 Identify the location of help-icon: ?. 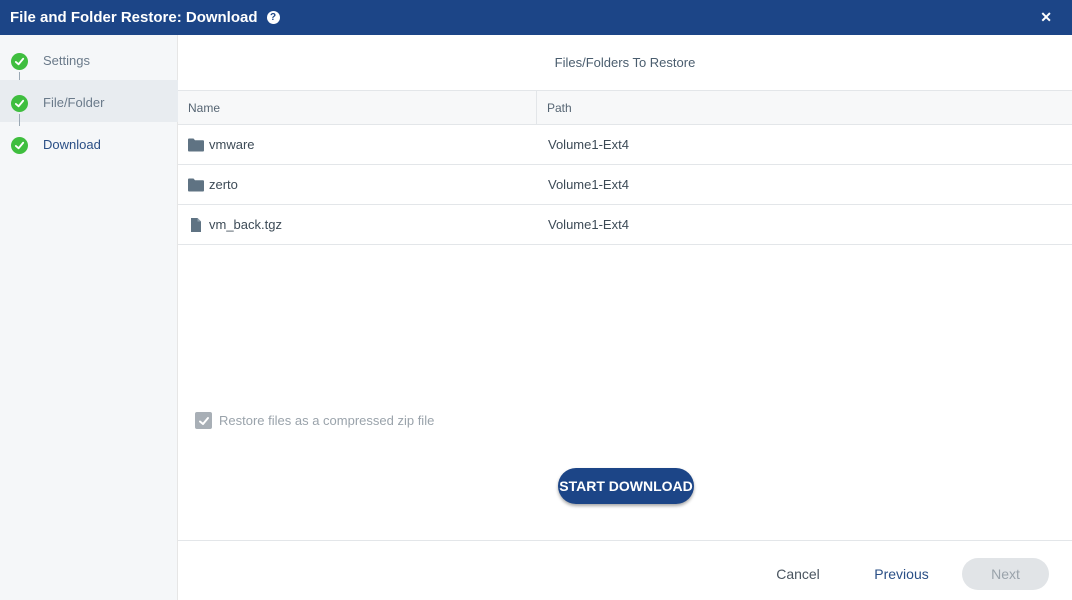
(273, 17).